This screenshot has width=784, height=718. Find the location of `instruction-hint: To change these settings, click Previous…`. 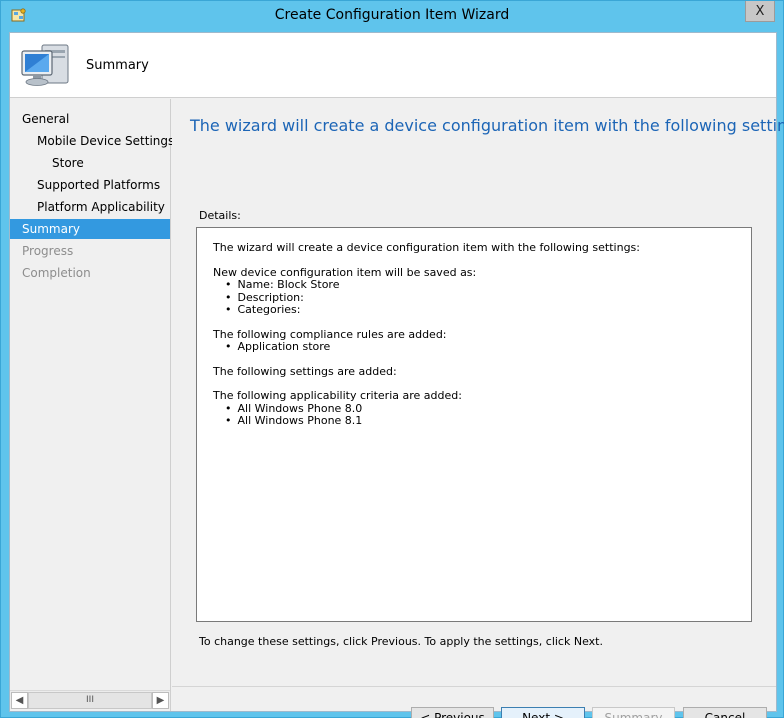

instruction-hint: To change these settings, click Previous… is located at coordinates (401, 641).